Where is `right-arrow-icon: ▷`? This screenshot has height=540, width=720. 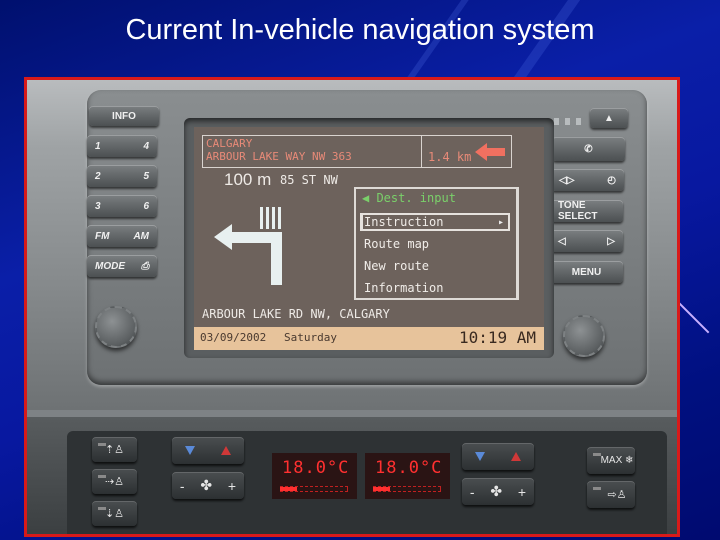 right-arrow-icon: ▷ is located at coordinates (611, 241).